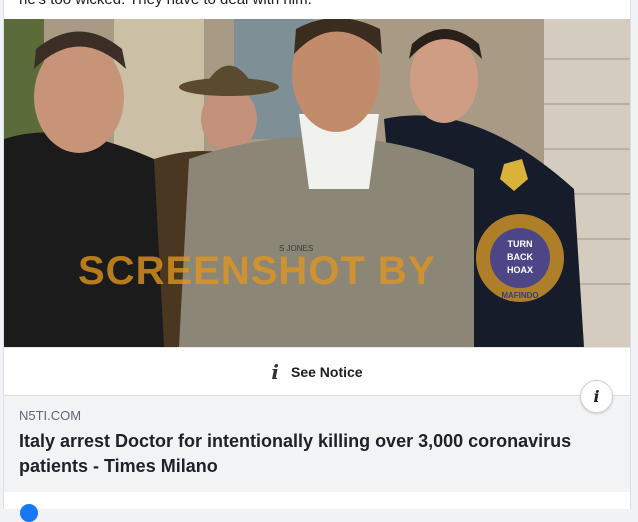 Image resolution: width=638 pixels, height=522 pixels. I want to click on post-footer, so click(317, 507).